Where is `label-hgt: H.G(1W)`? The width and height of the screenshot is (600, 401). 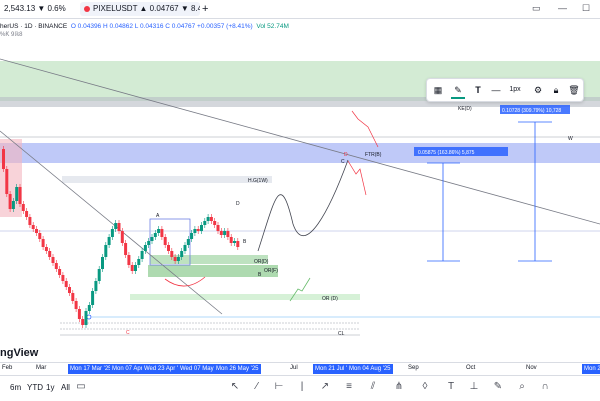
label-hgt: H.G(1W) is located at coordinates (258, 181).